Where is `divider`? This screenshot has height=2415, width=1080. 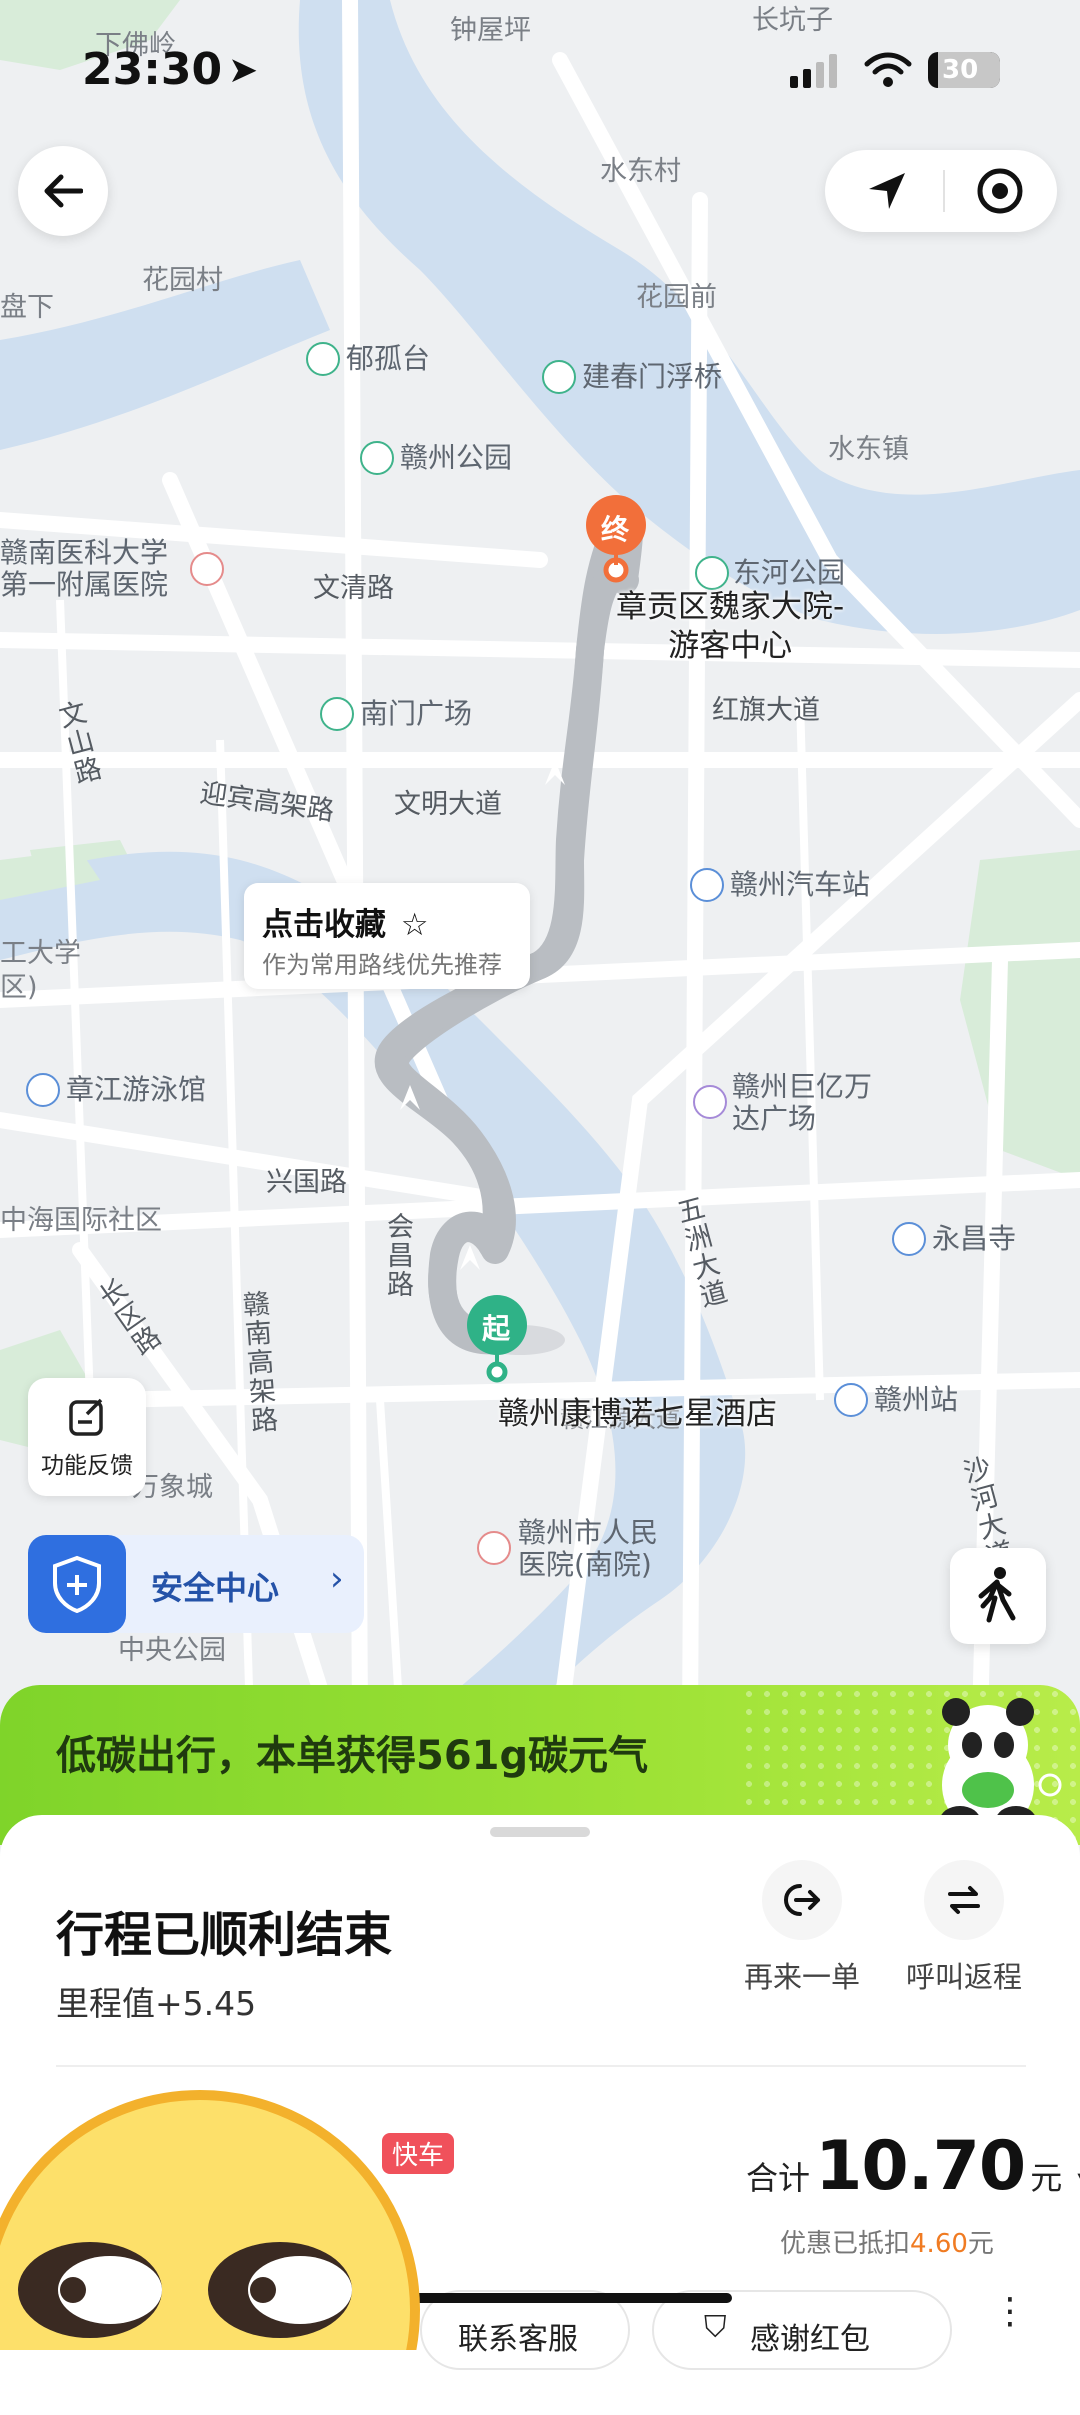
divider is located at coordinates (944, 191).